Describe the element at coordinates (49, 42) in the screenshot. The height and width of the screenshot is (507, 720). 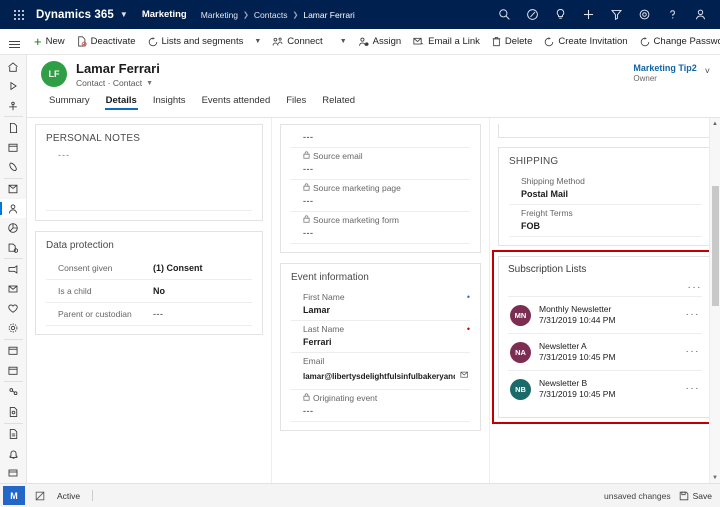
I see `new-button: + New` at that location.